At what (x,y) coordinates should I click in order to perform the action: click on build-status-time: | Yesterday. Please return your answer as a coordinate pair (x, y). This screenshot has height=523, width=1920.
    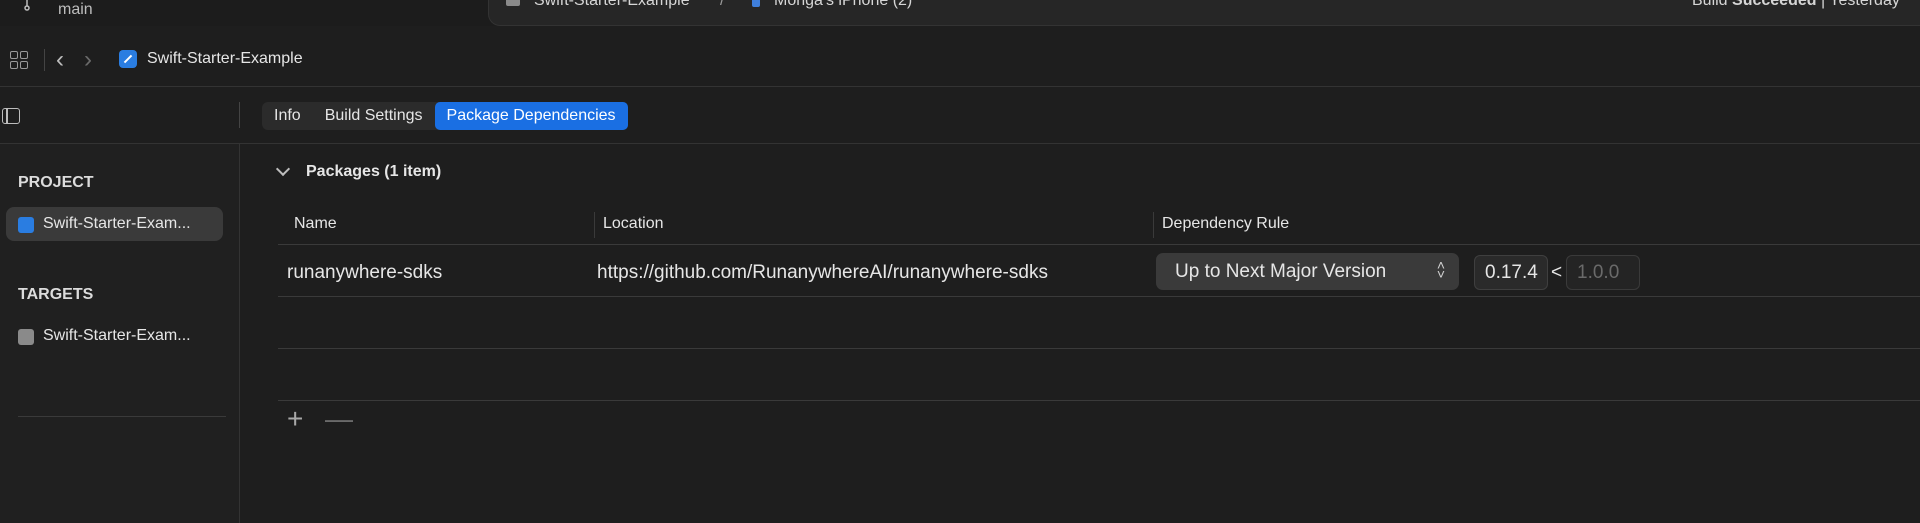
    Looking at the image, I should click on (1860, 4).